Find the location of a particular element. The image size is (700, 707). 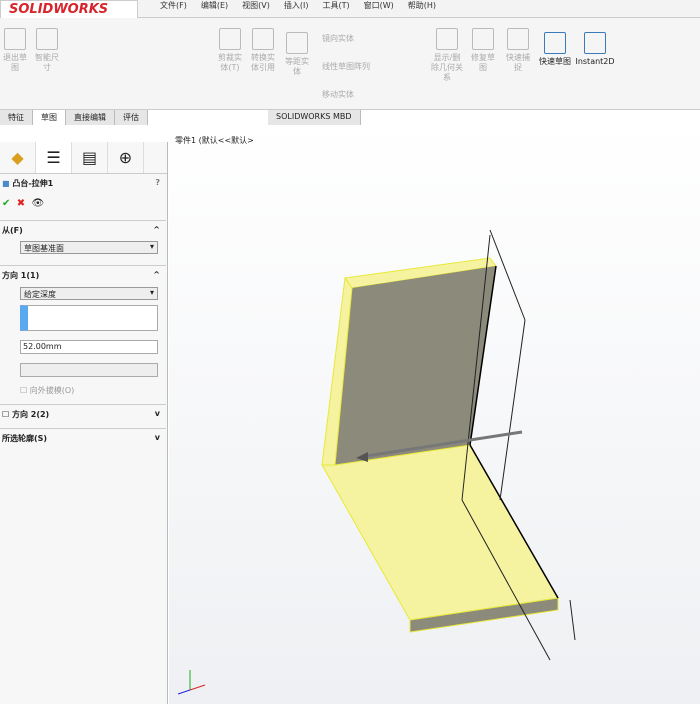

menu-window: 窗口(W) is located at coordinates (379, 5).